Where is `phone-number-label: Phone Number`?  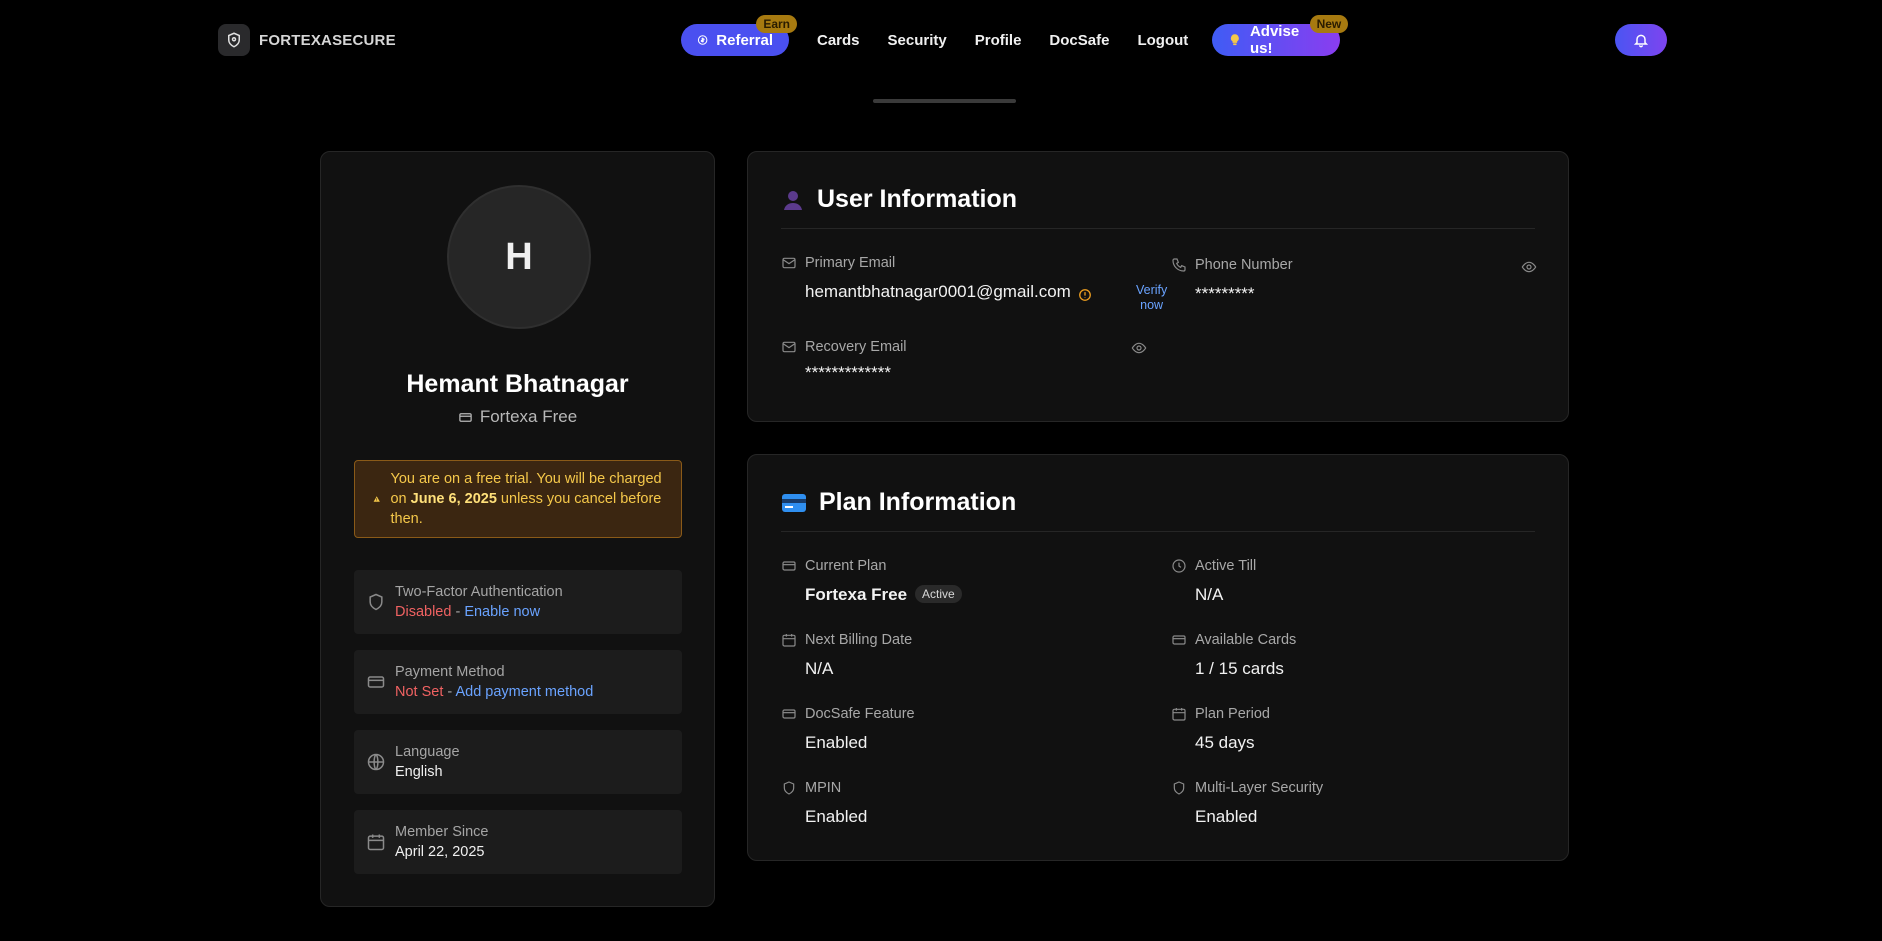
phone-number-label: Phone Number is located at coordinates (1244, 265).